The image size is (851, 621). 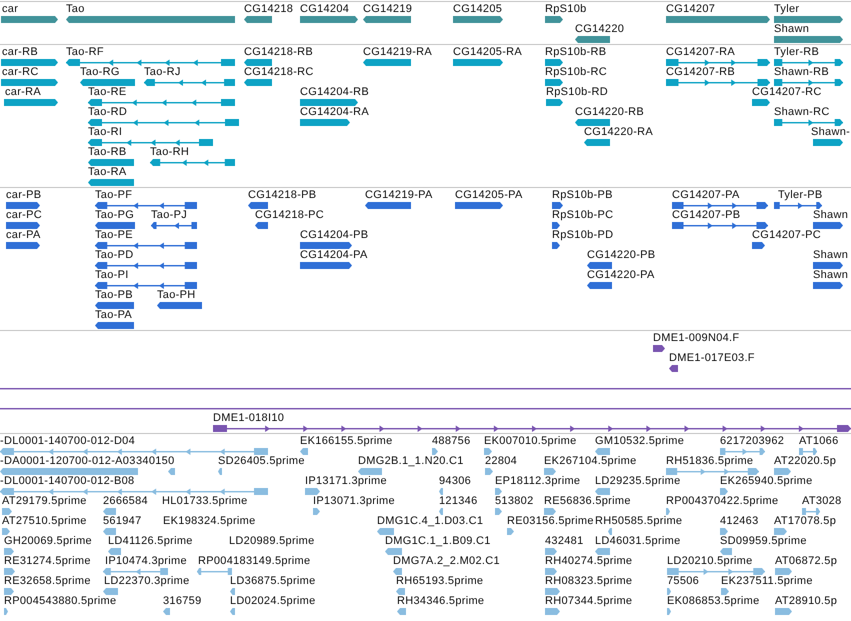 What do you see at coordinates (68, 441) in the screenshot?
I see `feature-label: -DL0001-140700-012-D04` at bounding box center [68, 441].